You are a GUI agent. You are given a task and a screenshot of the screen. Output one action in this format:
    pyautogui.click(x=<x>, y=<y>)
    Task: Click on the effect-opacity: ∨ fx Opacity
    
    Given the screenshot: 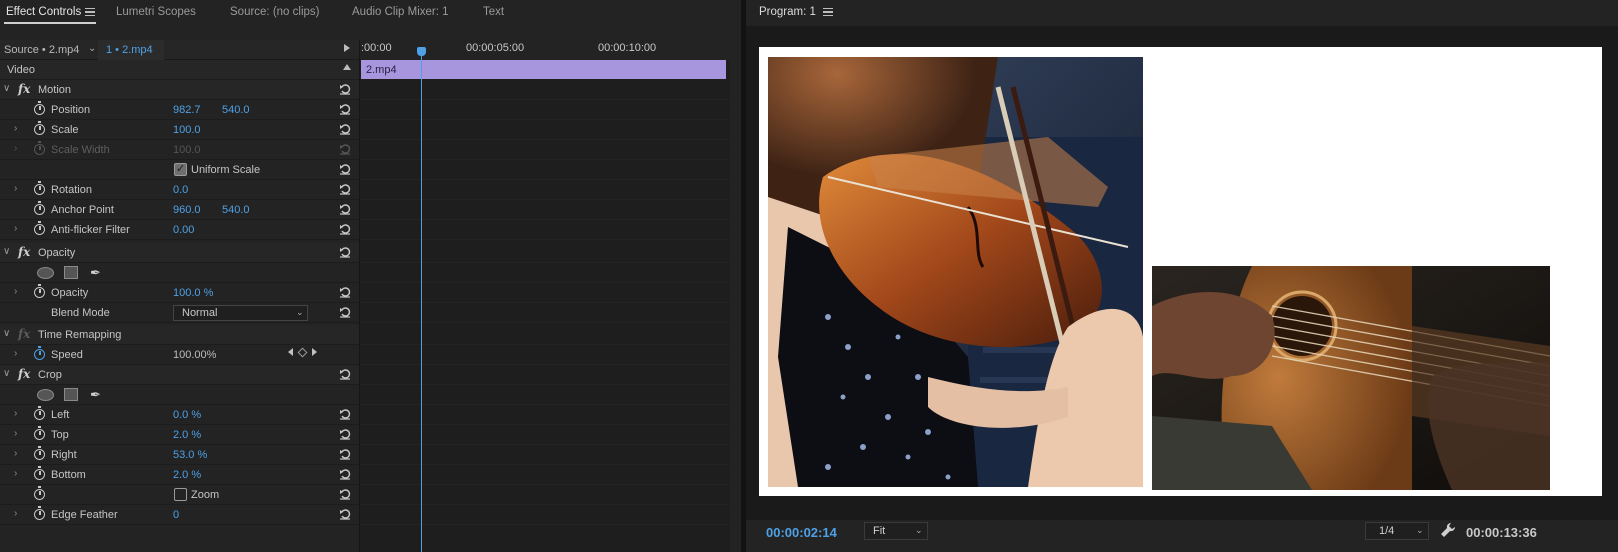 What is the action you would take?
    pyautogui.click(x=179, y=253)
    